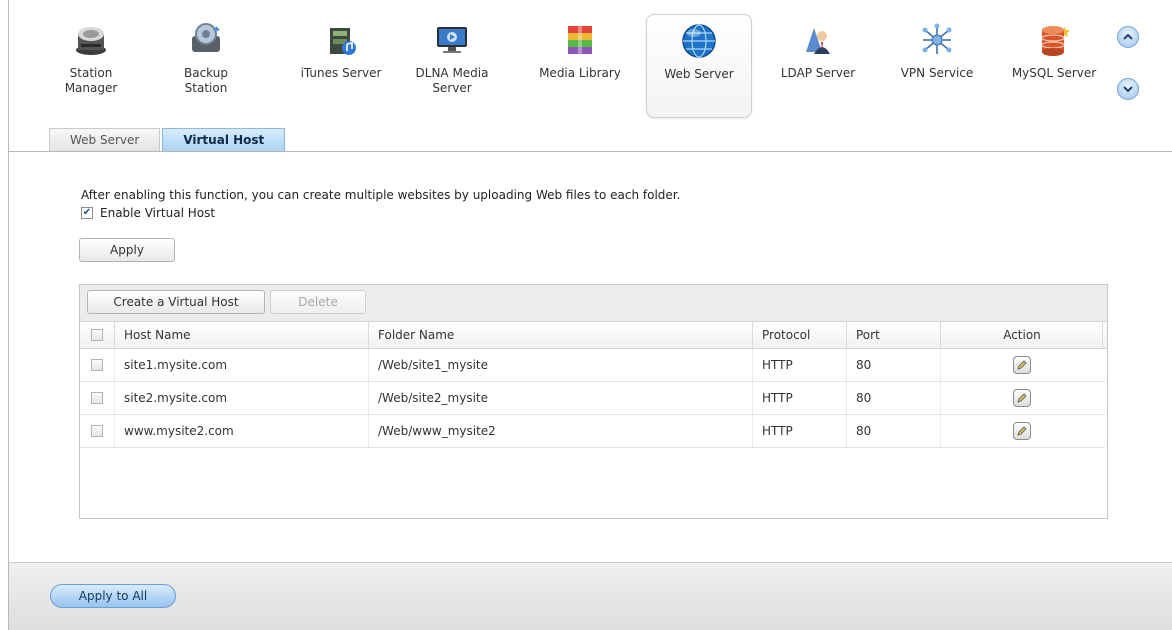 This screenshot has height=630, width=1172. I want to click on table-row: www.mysite2.com /Web/www_mysite2 HTTP 80, so click(592, 431).